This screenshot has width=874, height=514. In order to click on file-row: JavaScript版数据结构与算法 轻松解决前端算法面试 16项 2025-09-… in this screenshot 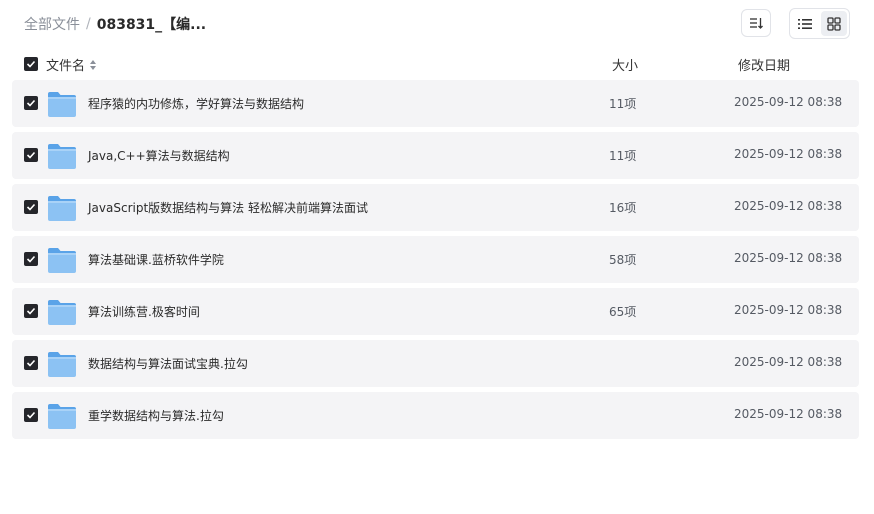, I will do `click(435, 207)`.